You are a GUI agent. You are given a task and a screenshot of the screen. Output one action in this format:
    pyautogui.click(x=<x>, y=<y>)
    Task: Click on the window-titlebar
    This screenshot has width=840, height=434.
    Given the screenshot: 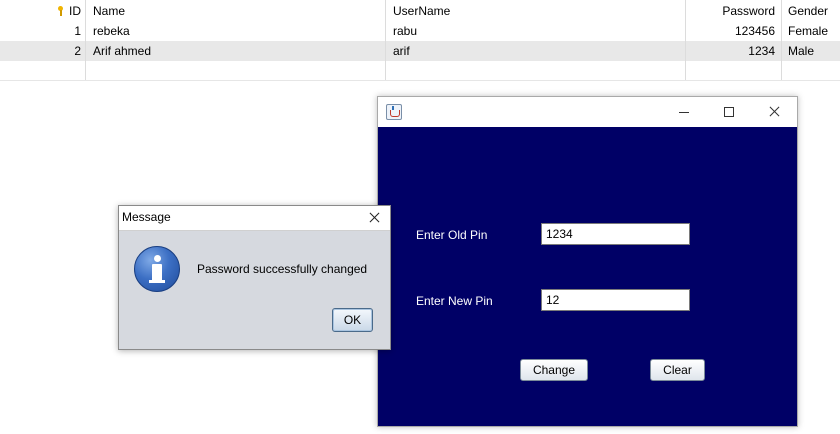 What is the action you would take?
    pyautogui.click(x=587, y=112)
    